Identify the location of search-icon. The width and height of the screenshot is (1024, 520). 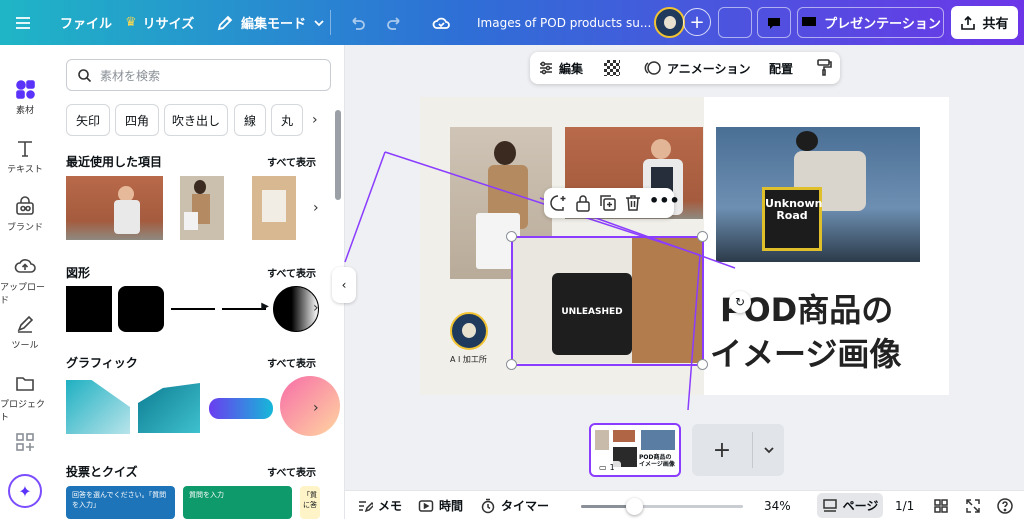
(85, 75).